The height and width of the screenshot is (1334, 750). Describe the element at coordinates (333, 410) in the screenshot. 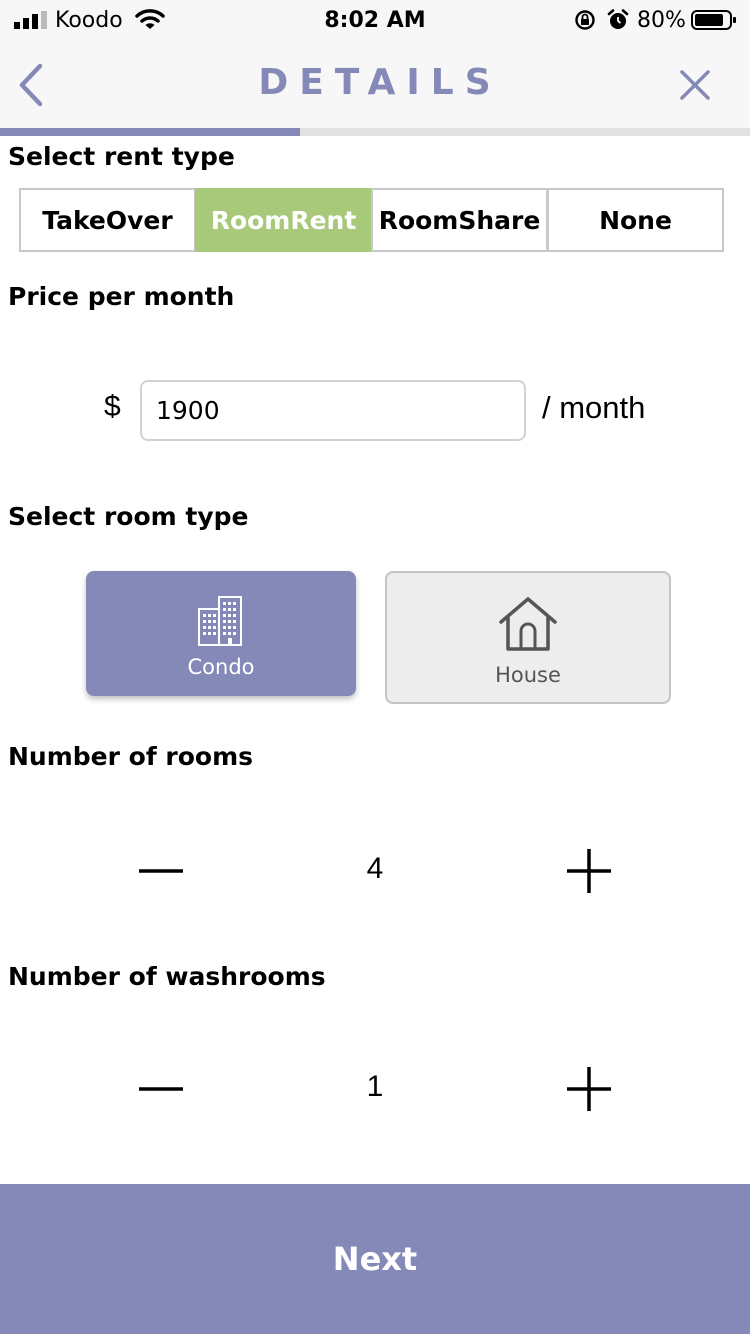

I see `price-input` at that location.